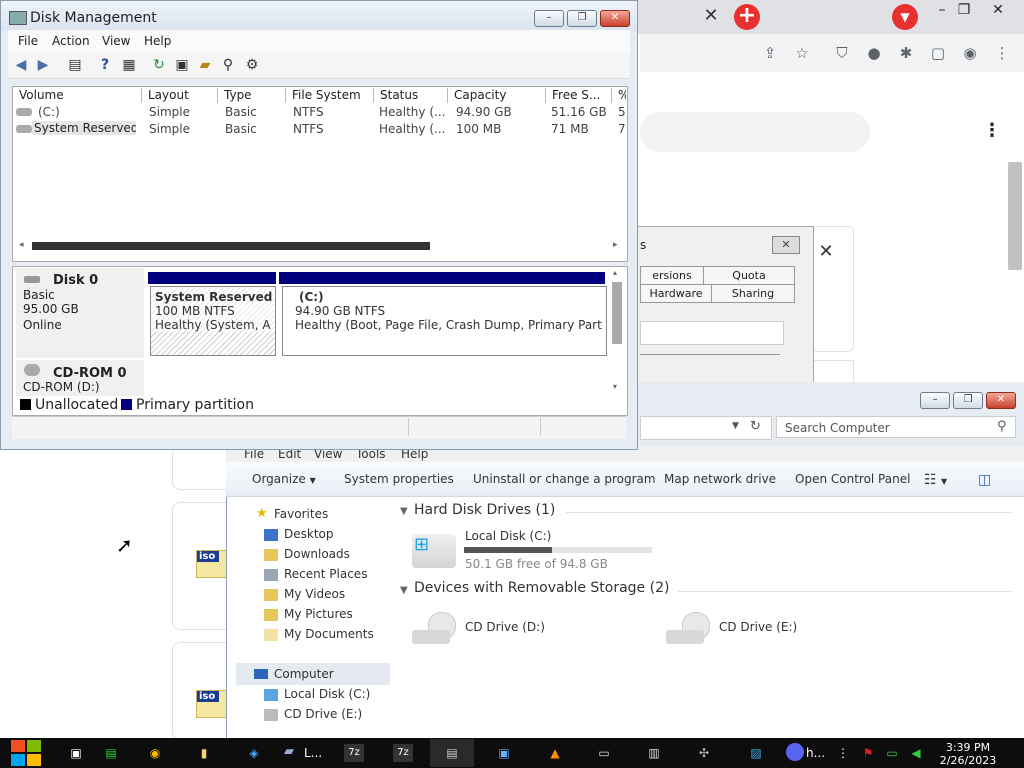 Image resolution: width=1024 pixels, height=768 pixels. Describe the element at coordinates (704, 753) in the screenshot. I see `network-app-icon: ✣` at that location.